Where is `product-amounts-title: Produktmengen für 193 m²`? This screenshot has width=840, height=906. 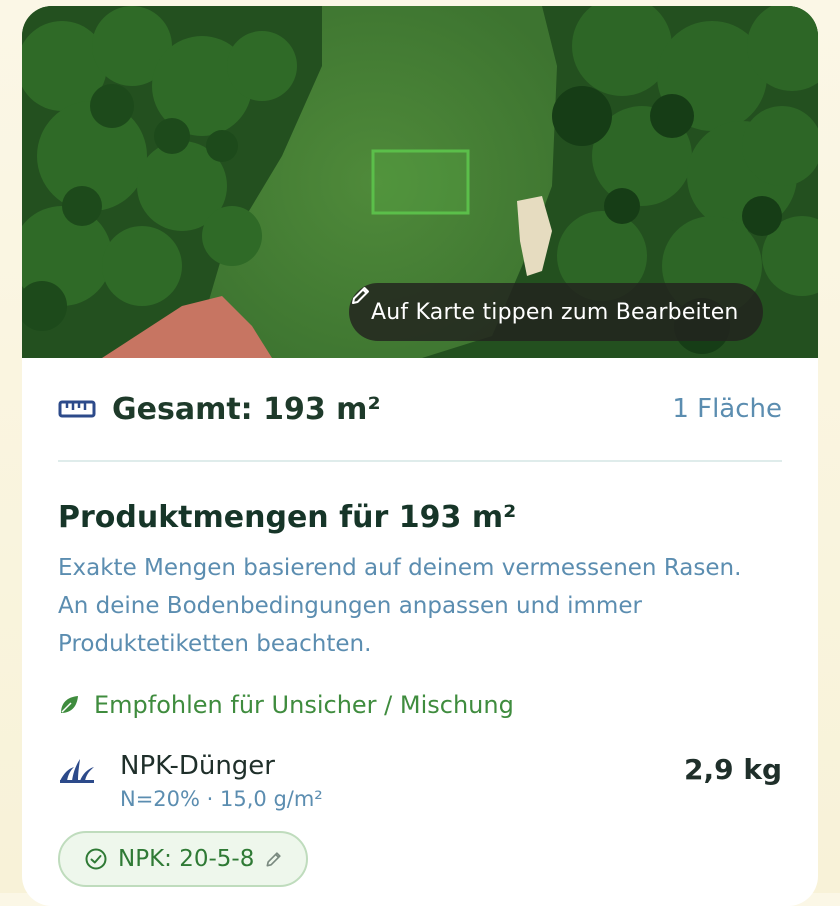 product-amounts-title: Produktmengen für 193 m² is located at coordinates (287, 517).